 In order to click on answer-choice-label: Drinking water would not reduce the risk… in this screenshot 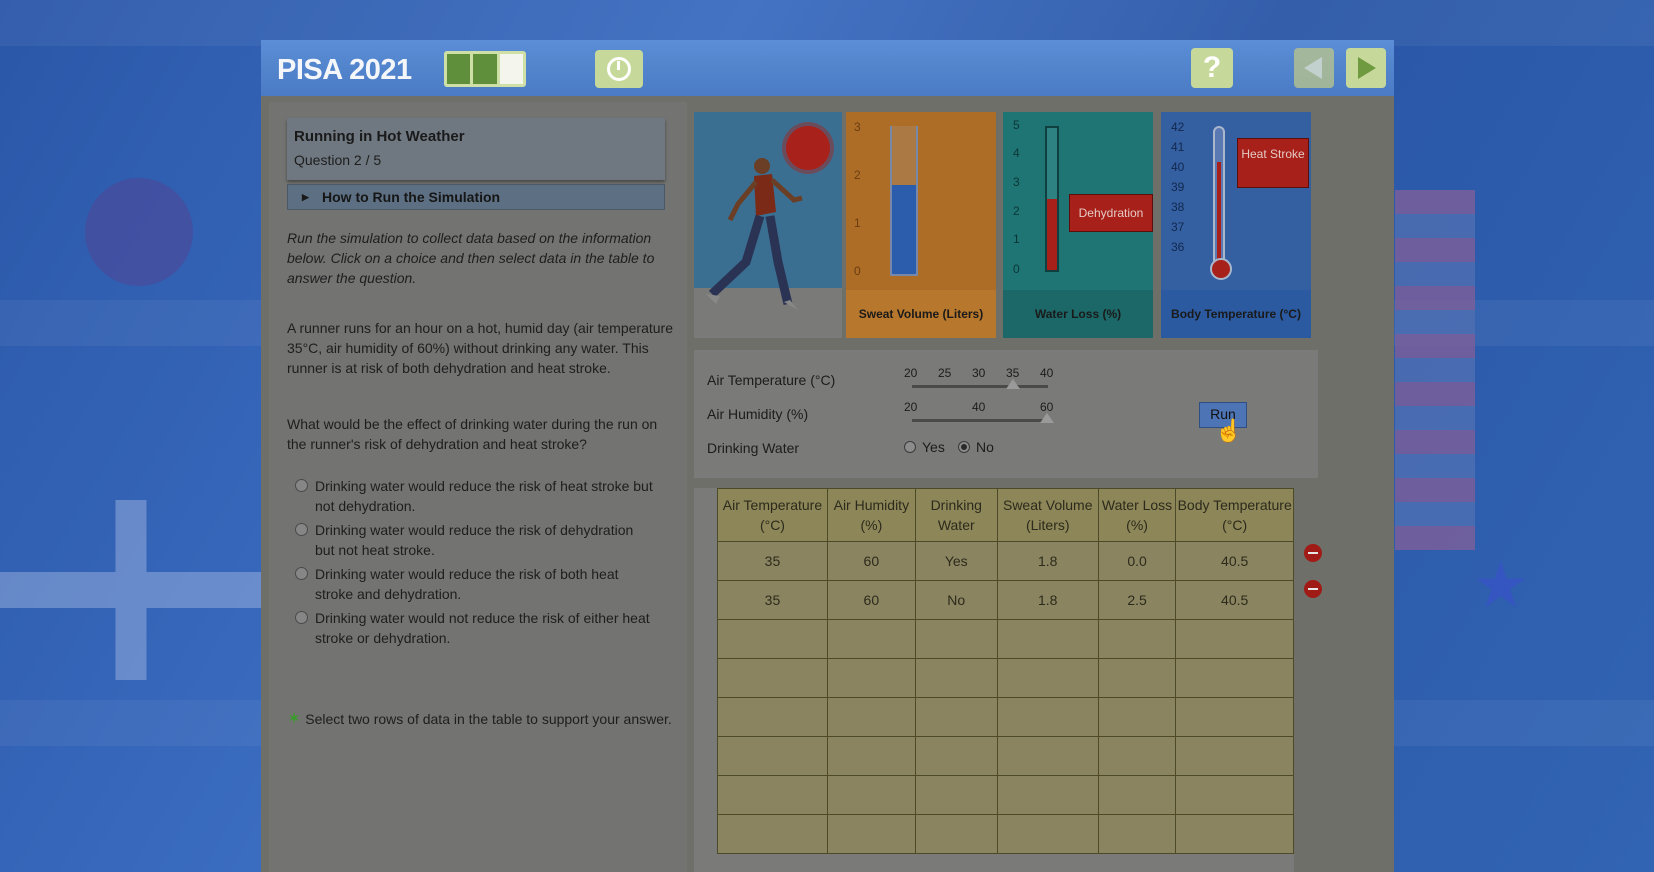, I will do `click(482, 628)`.